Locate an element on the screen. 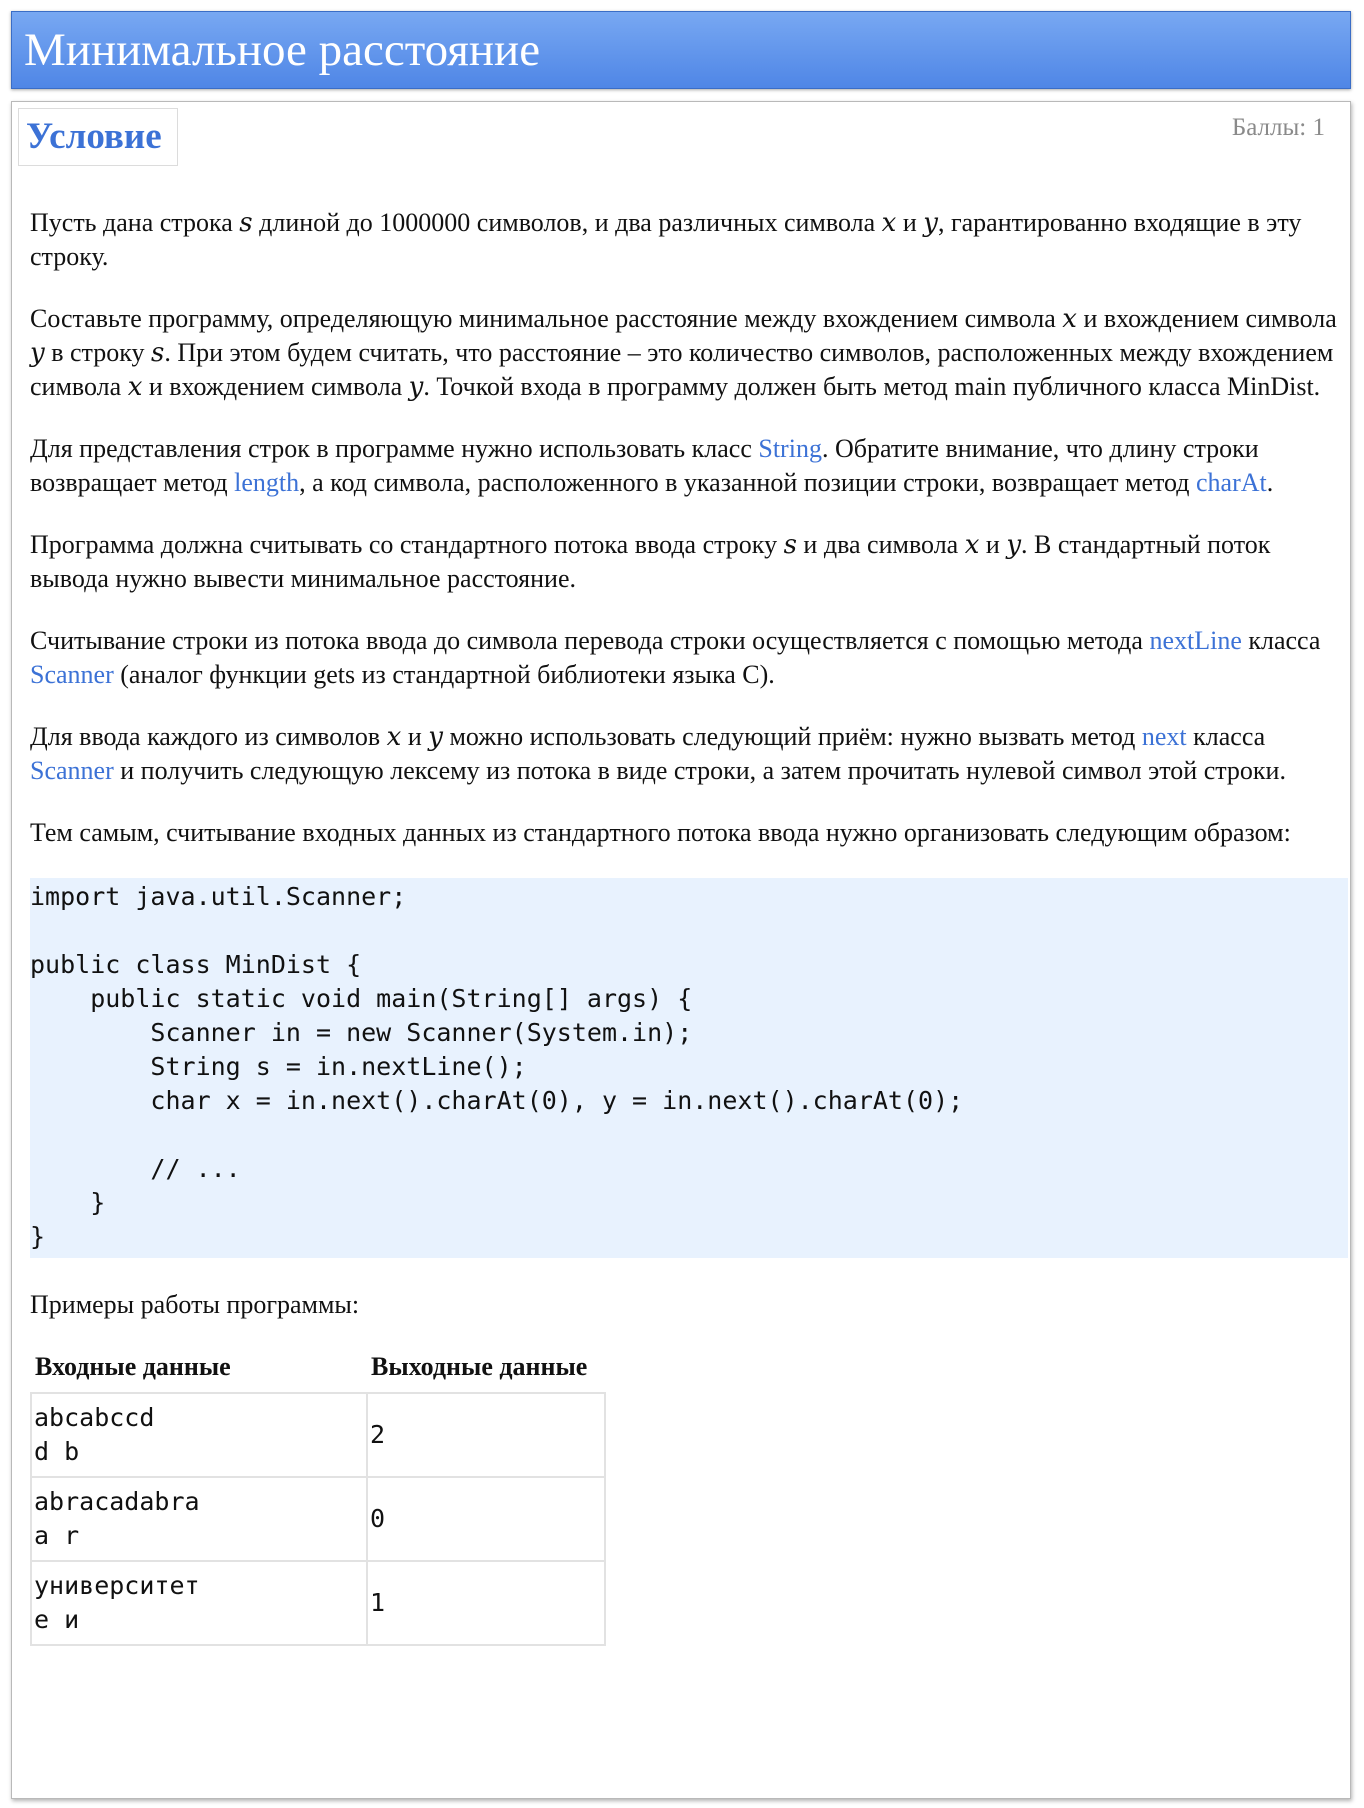  title-bar: Минимальное расстояние is located at coordinates (681, 50).